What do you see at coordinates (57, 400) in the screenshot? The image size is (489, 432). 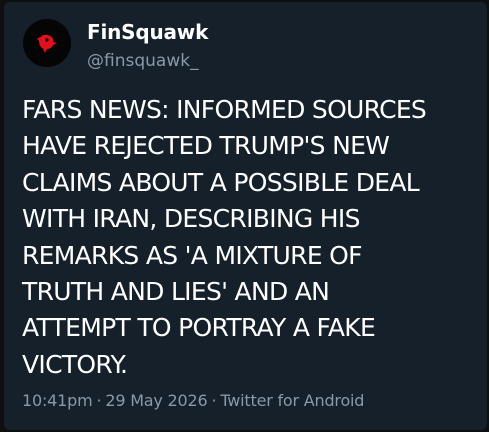 I see `tweet-time: 10:41pm` at bounding box center [57, 400].